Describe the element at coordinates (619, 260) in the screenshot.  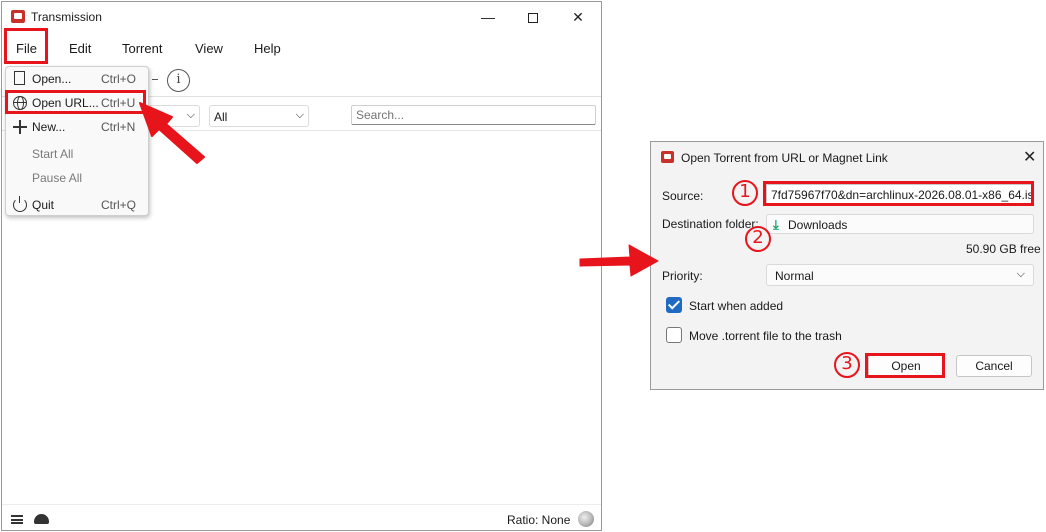
I see `arrow-to-dialog` at that location.